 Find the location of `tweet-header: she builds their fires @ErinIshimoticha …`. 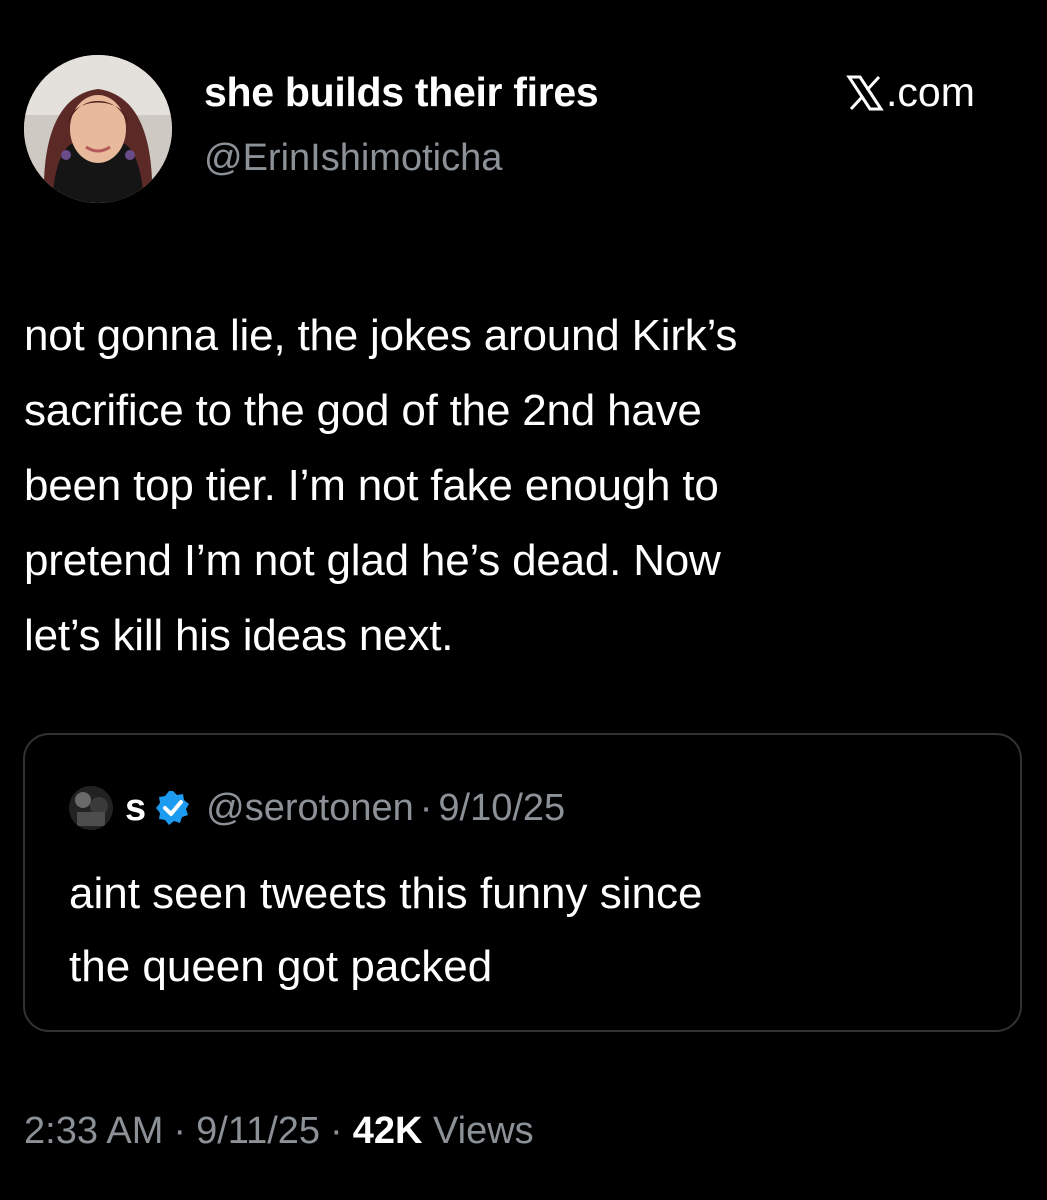

tweet-header: she builds their fires @ErinIshimoticha … is located at coordinates (524, 130).